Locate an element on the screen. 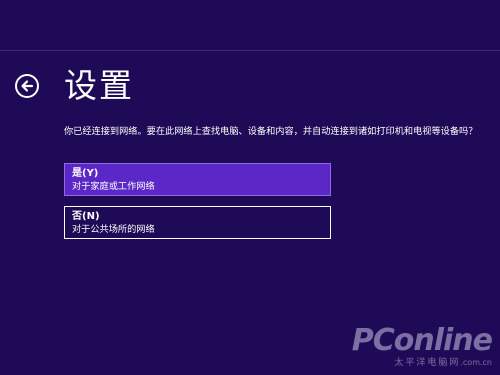 Image resolution: width=500 pixels, height=375 pixels. back-button is located at coordinates (27, 86).